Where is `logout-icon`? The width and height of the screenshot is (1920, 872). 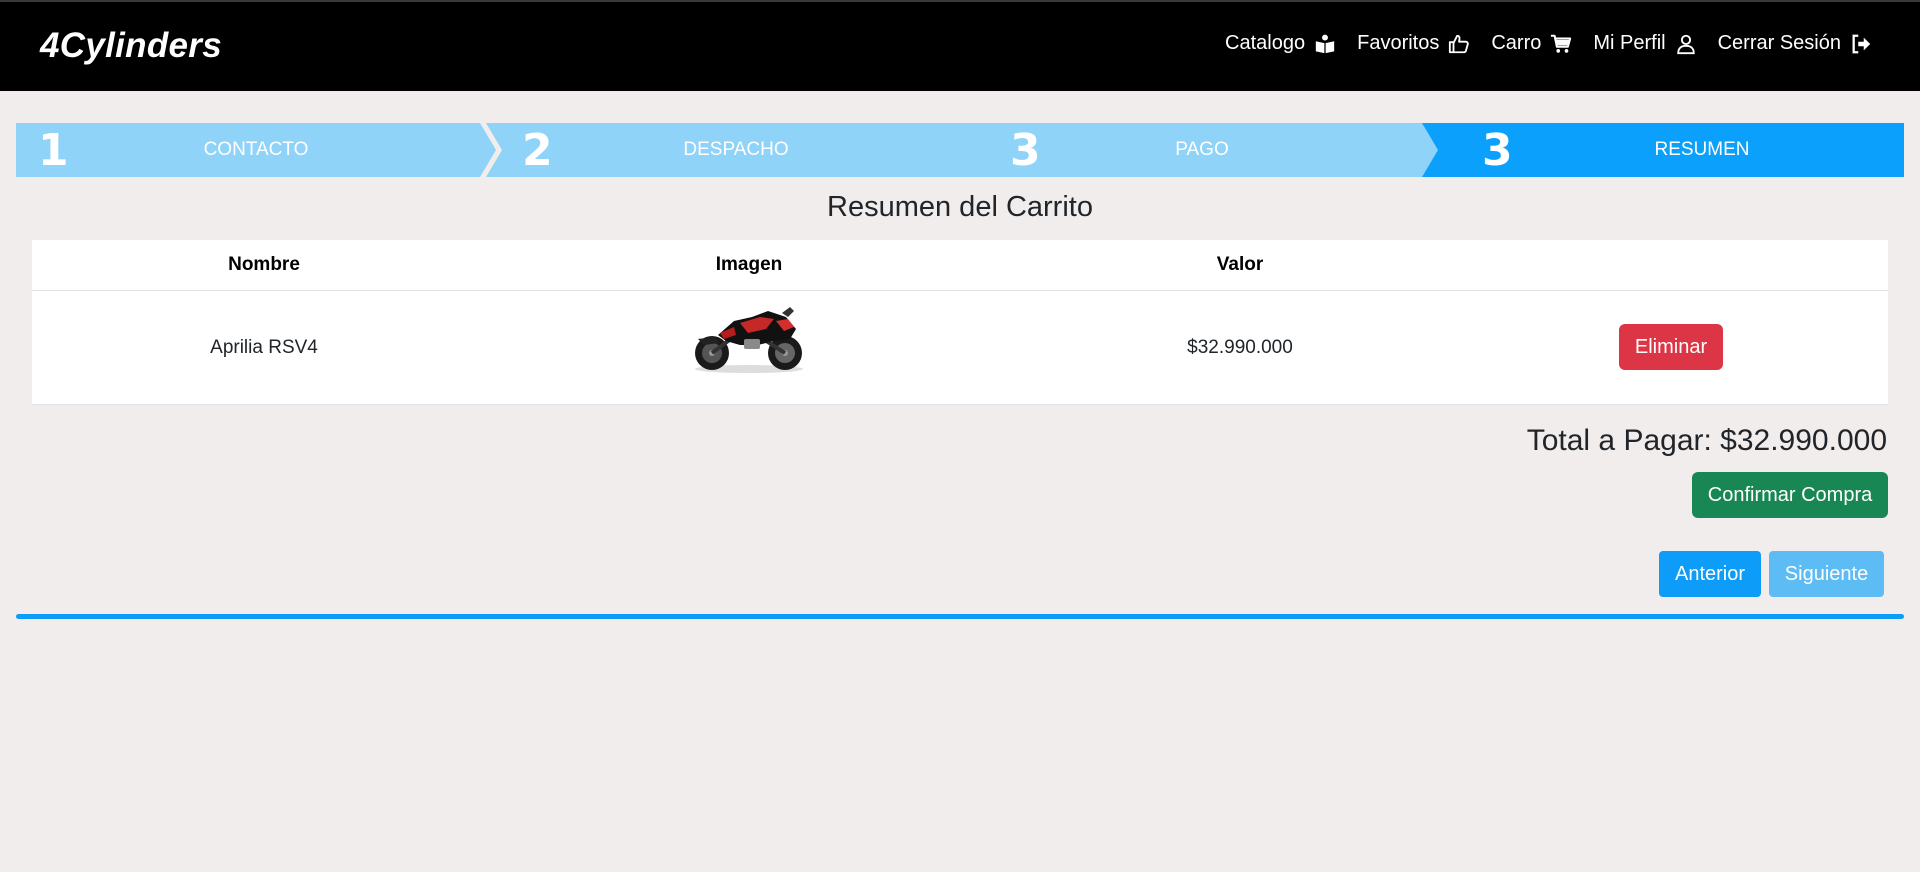 logout-icon is located at coordinates (1861, 44).